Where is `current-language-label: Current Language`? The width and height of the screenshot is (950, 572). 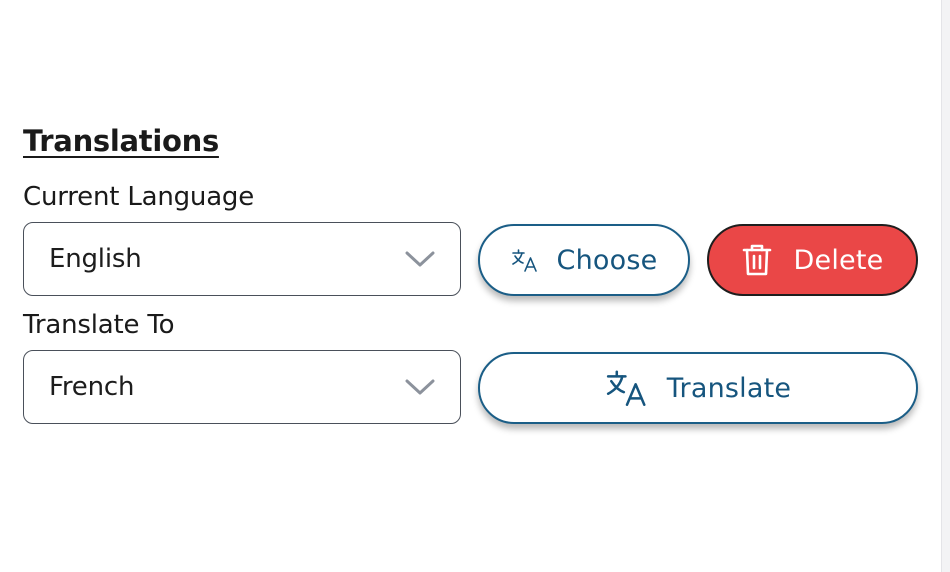 current-language-label: Current Language is located at coordinates (139, 197).